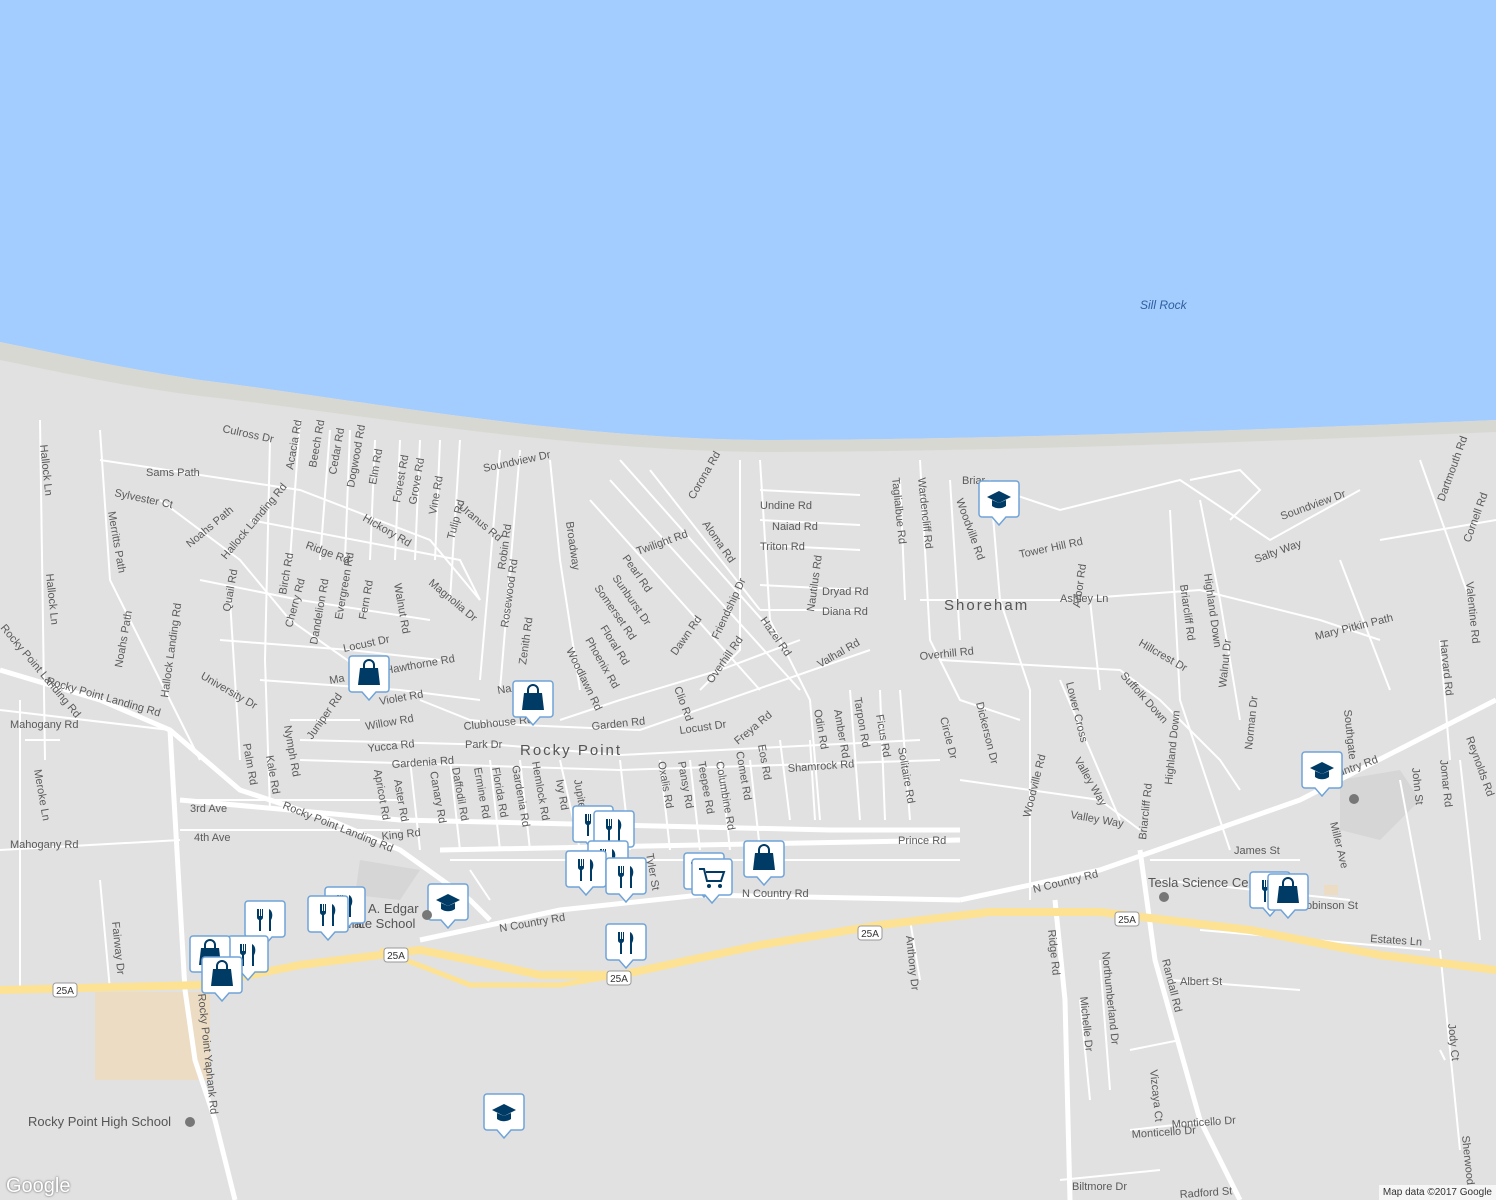 Image resolution: width=1496 pixels, height=1200 pixels. What do you see at coordinates (208, 809) in the screenshot?
I see `road-label: 3rd Ave` at bounding box center [208, 809].